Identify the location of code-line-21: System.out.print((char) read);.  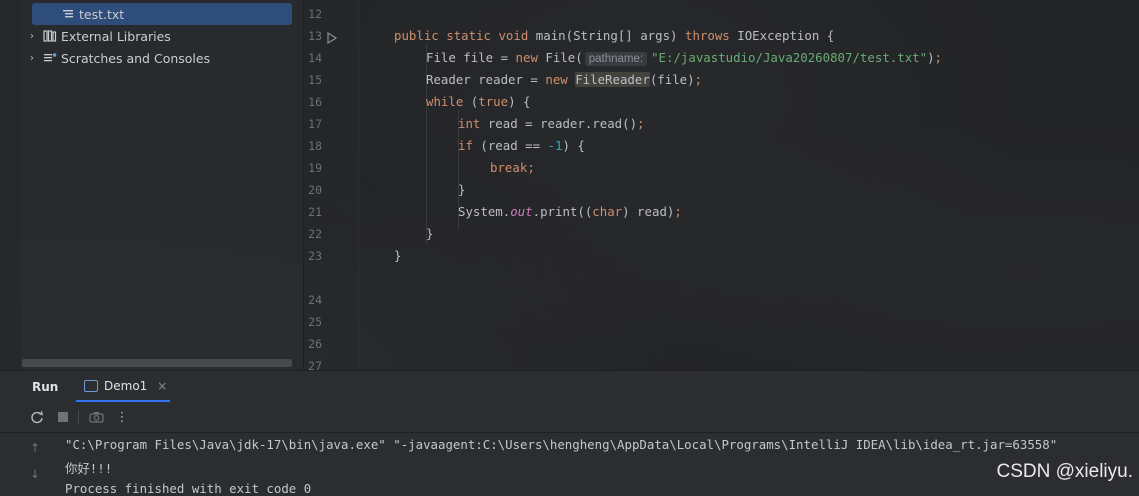
(570, 211).